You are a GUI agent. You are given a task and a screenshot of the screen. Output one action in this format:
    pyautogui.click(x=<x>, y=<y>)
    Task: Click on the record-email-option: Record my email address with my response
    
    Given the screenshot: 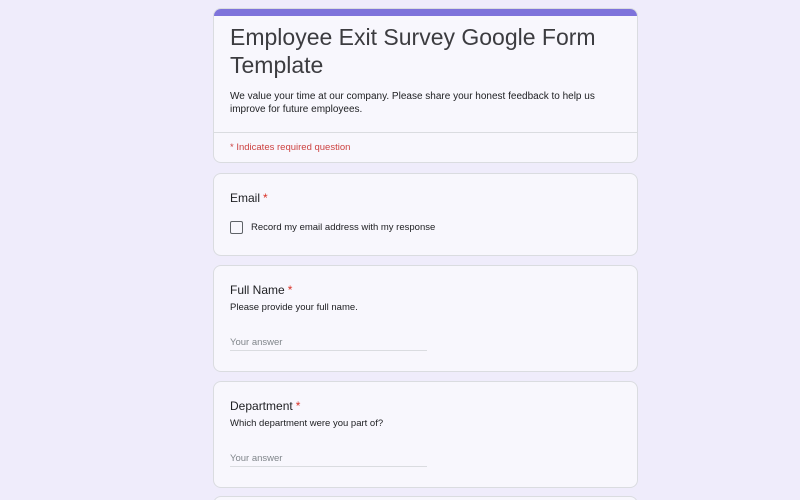 What is the action you would take?
    pyautogui.click(x=332, y=227)
    